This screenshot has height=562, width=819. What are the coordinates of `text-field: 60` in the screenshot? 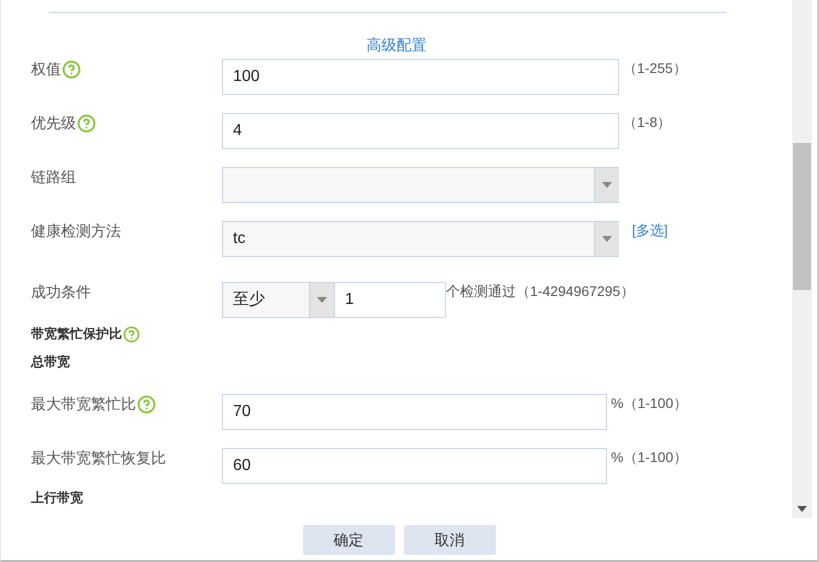 It's located at (414, 466).